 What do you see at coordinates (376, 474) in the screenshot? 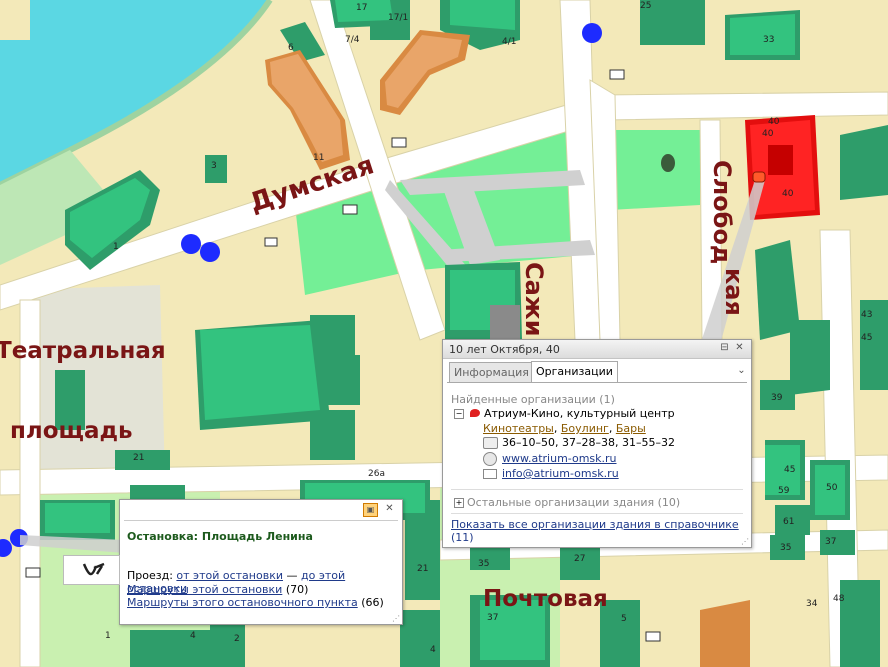
I see `svg-text: 26а` at bounding box center [376, 474].